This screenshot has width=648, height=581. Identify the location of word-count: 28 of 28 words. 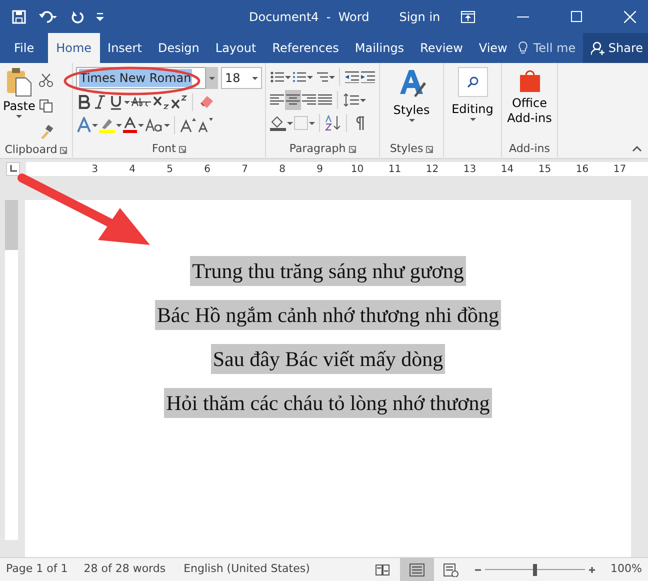
(125, 569).